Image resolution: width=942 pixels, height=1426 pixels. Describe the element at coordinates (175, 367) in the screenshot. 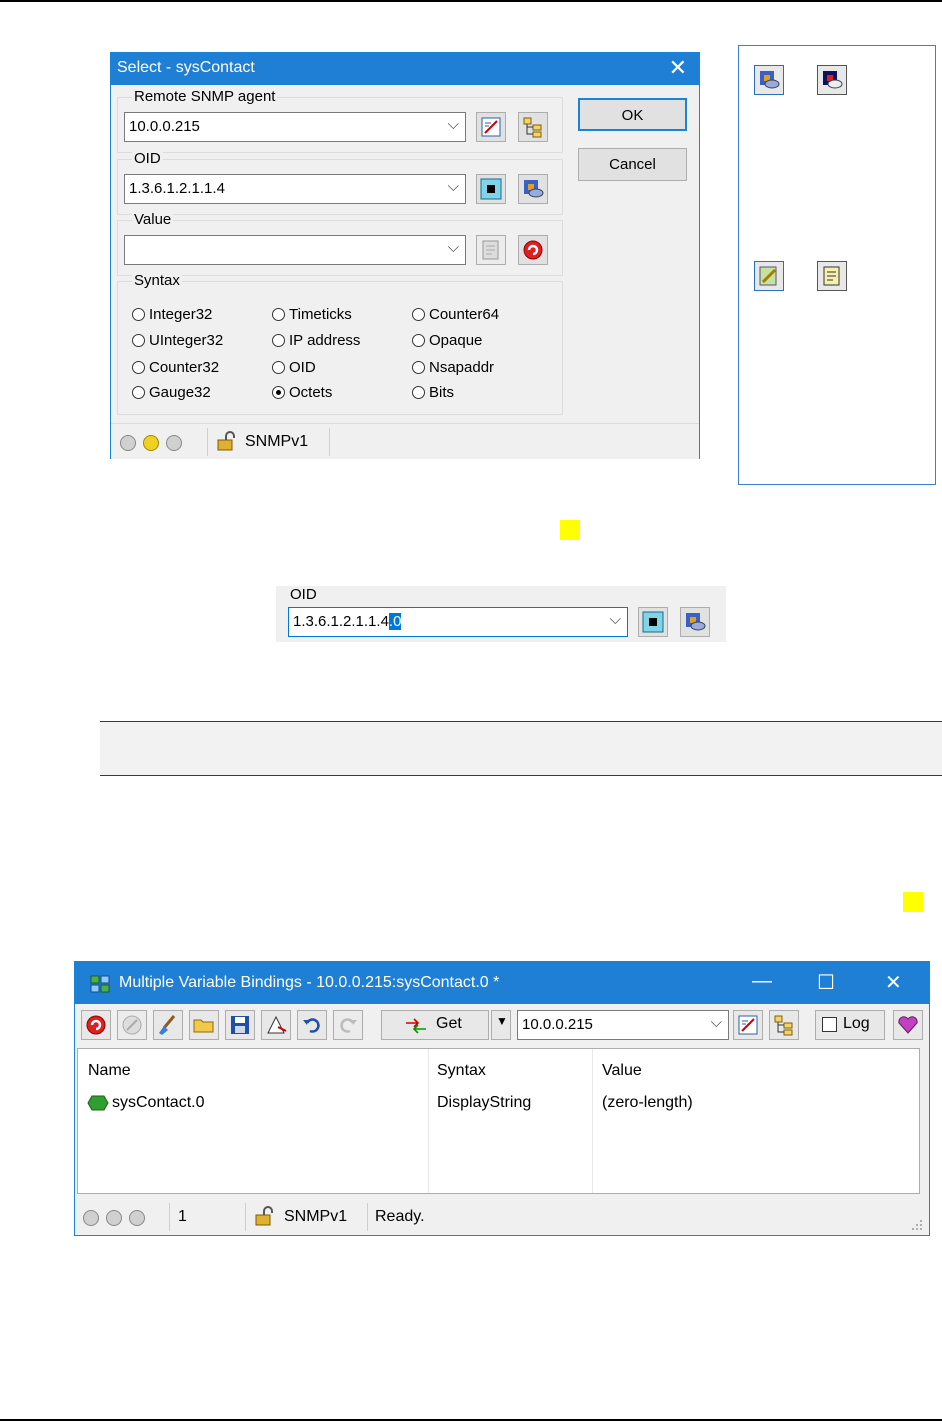

I see `radio-counter32: Counter32` at that location.